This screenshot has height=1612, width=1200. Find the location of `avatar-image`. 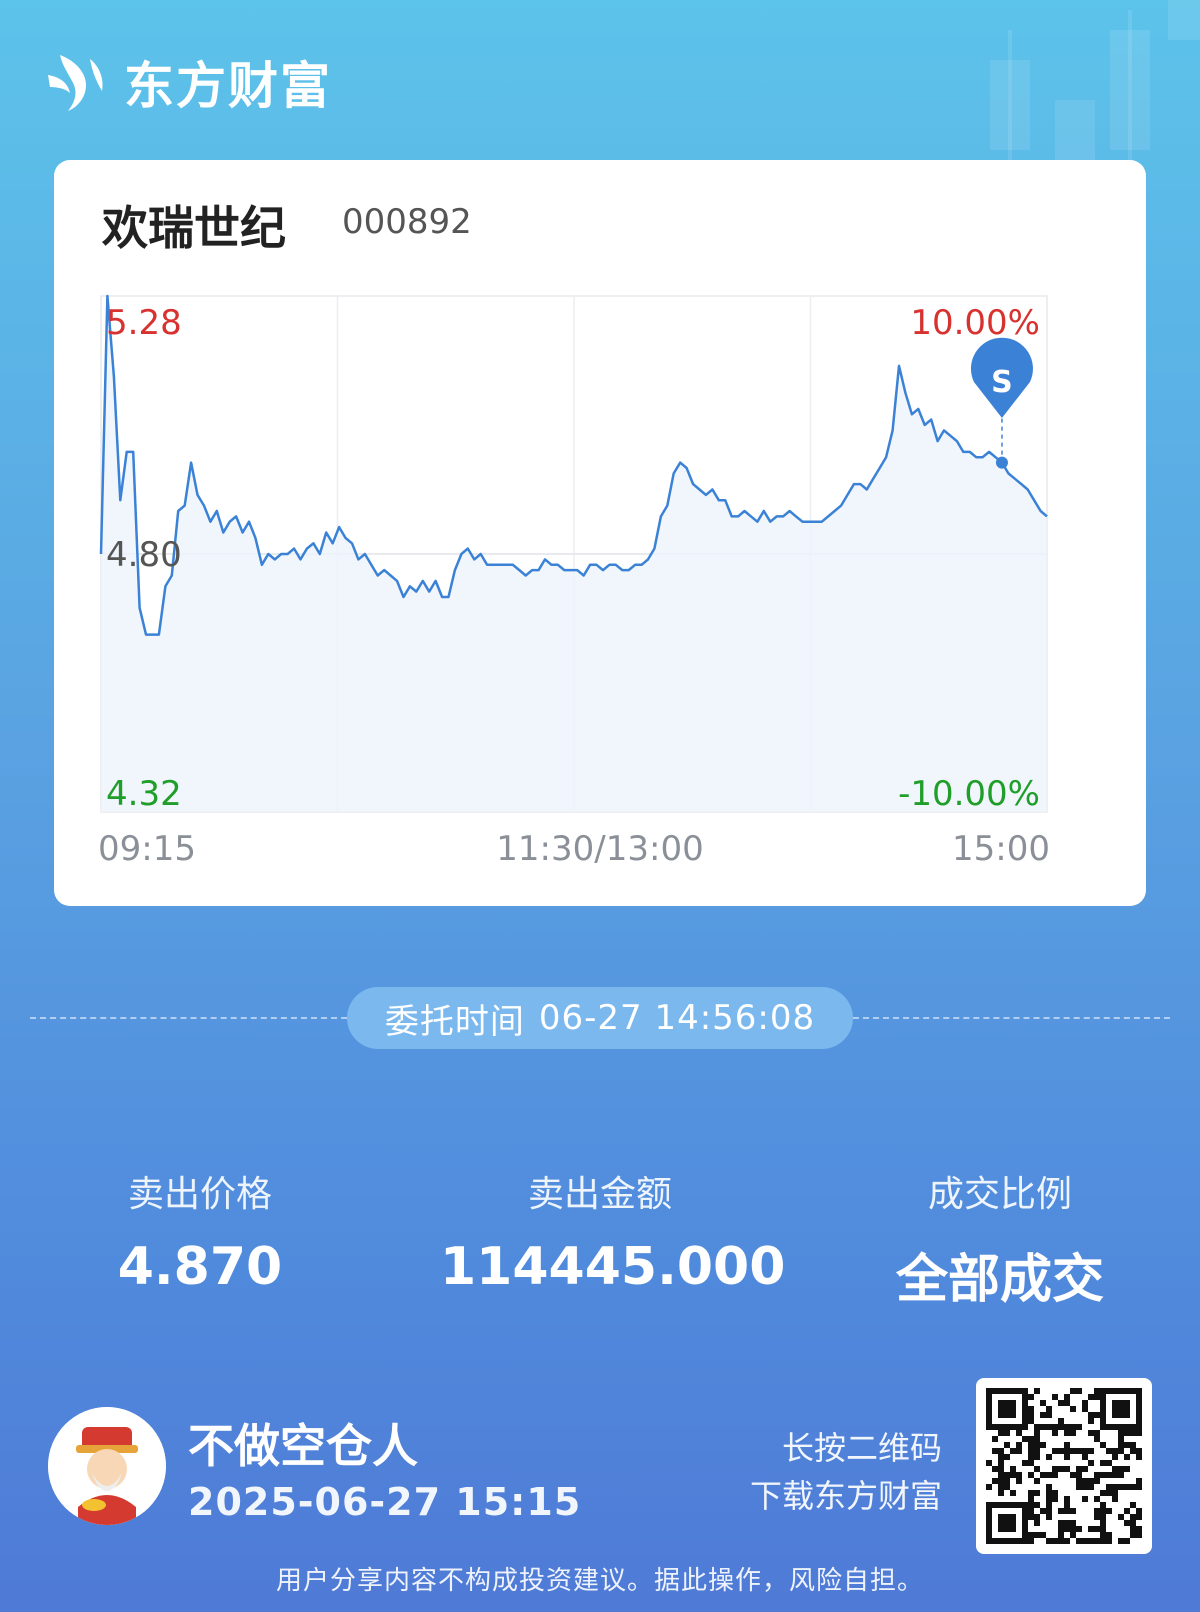

avatar-image is located at coordinates (107, 1466).